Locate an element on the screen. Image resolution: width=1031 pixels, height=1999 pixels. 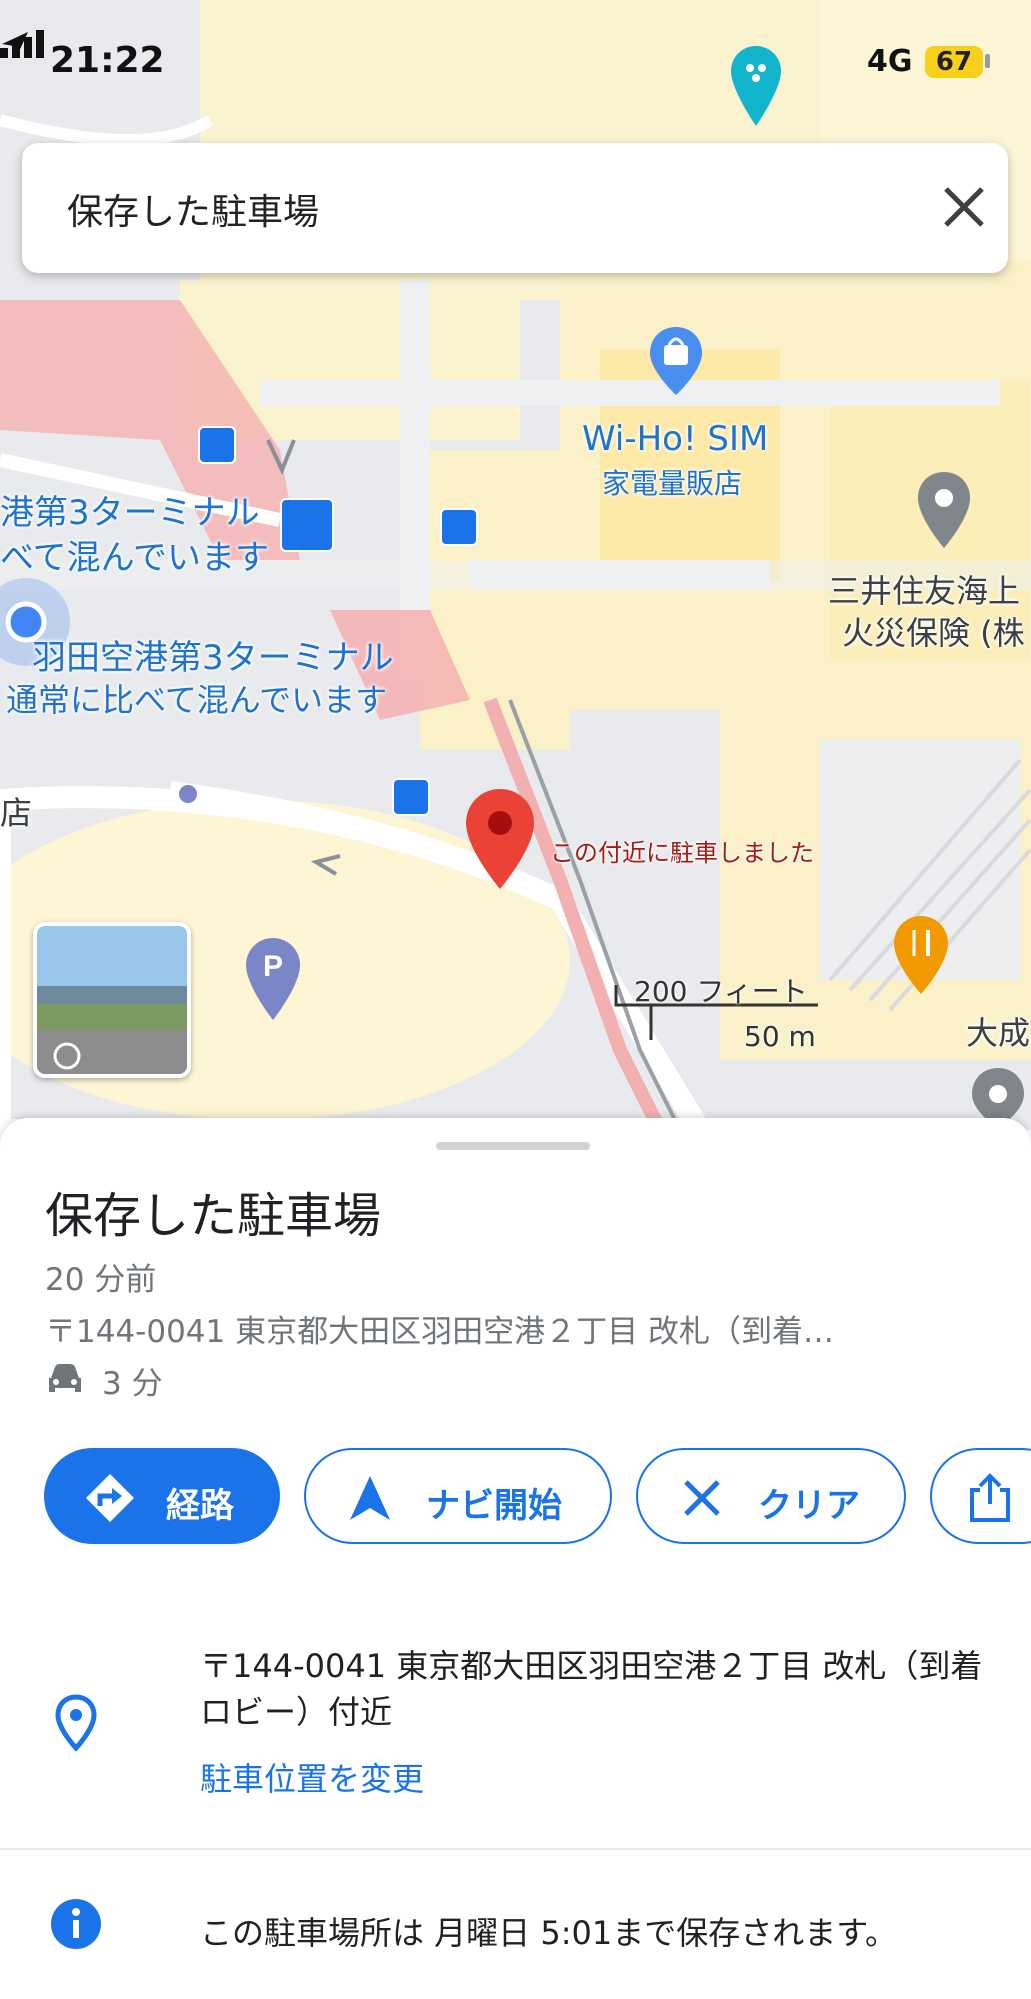
poi-insurance-line2: 火災保険 (株 is located at coordinates (933, 633).